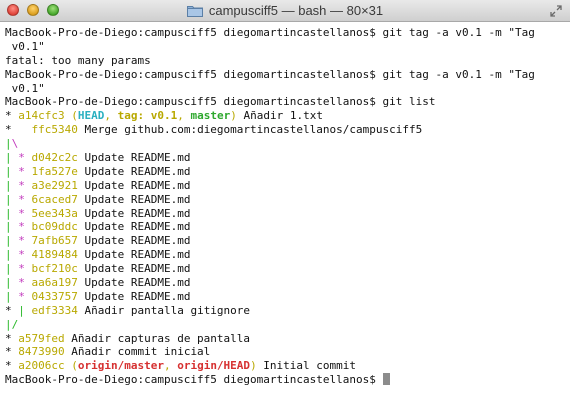 The image size is (570, 414). I want to click on title-bar: campusciff5 — bash — 80×31, so click(285, 11).